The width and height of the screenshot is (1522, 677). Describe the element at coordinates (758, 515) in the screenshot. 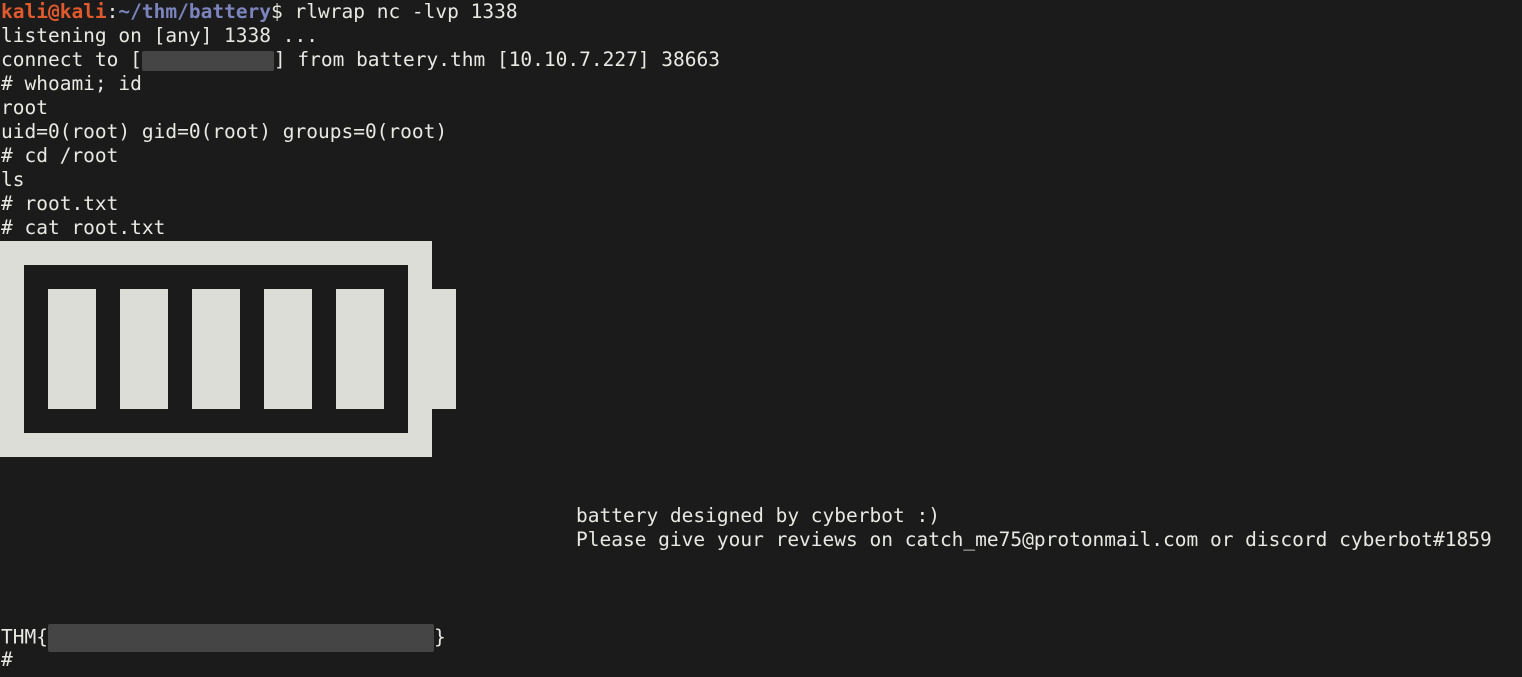

I see `credits-line-1: battery designed by cyberbot :)` at that location.